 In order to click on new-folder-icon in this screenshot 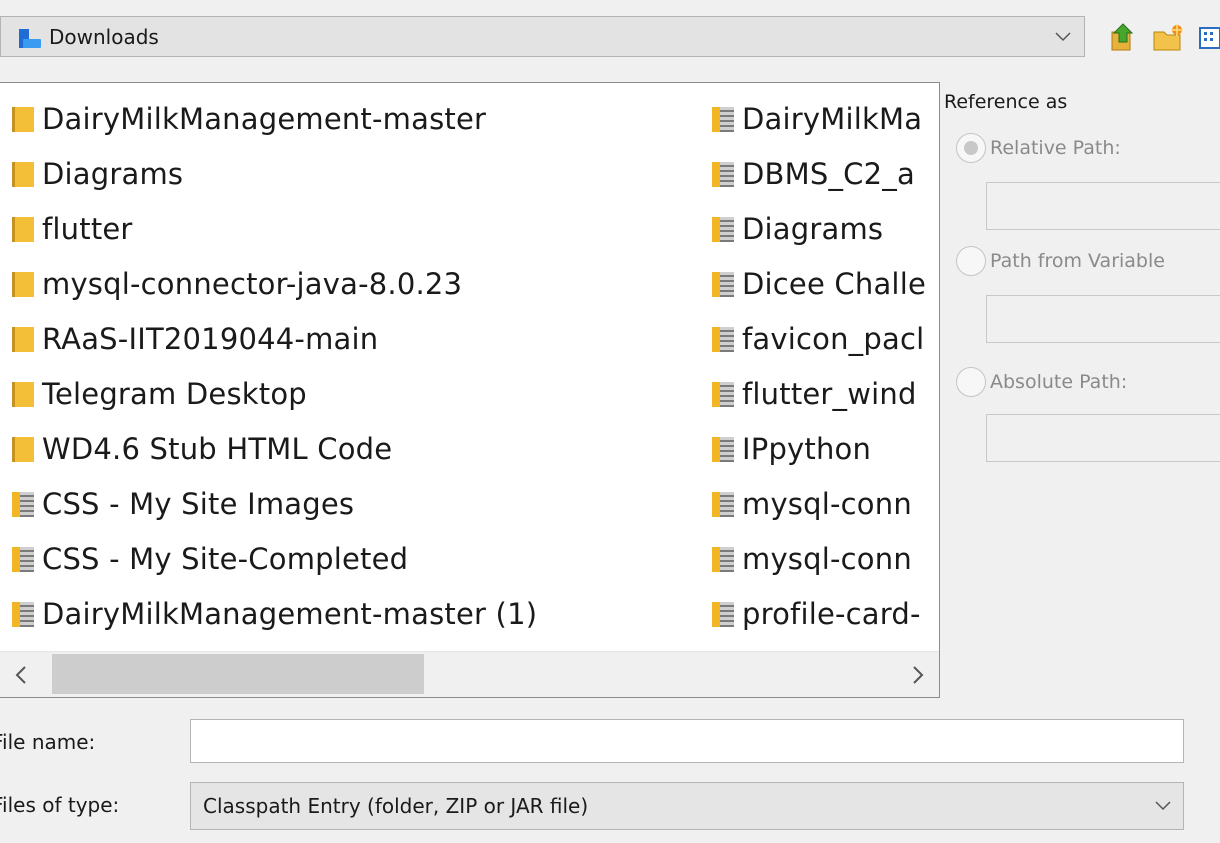, I will do `click(1167, 38)`.